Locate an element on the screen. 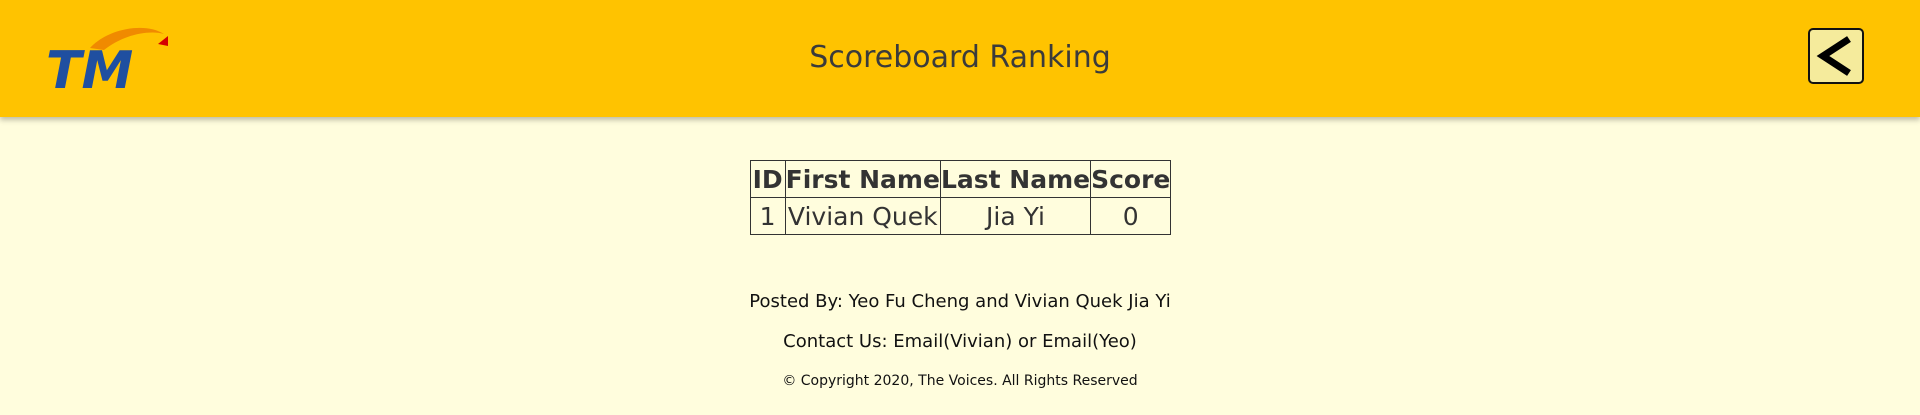  contact-line: Contact Us: Email(Vivian) or Email(Yeo) is located at coordinates (960, 342).